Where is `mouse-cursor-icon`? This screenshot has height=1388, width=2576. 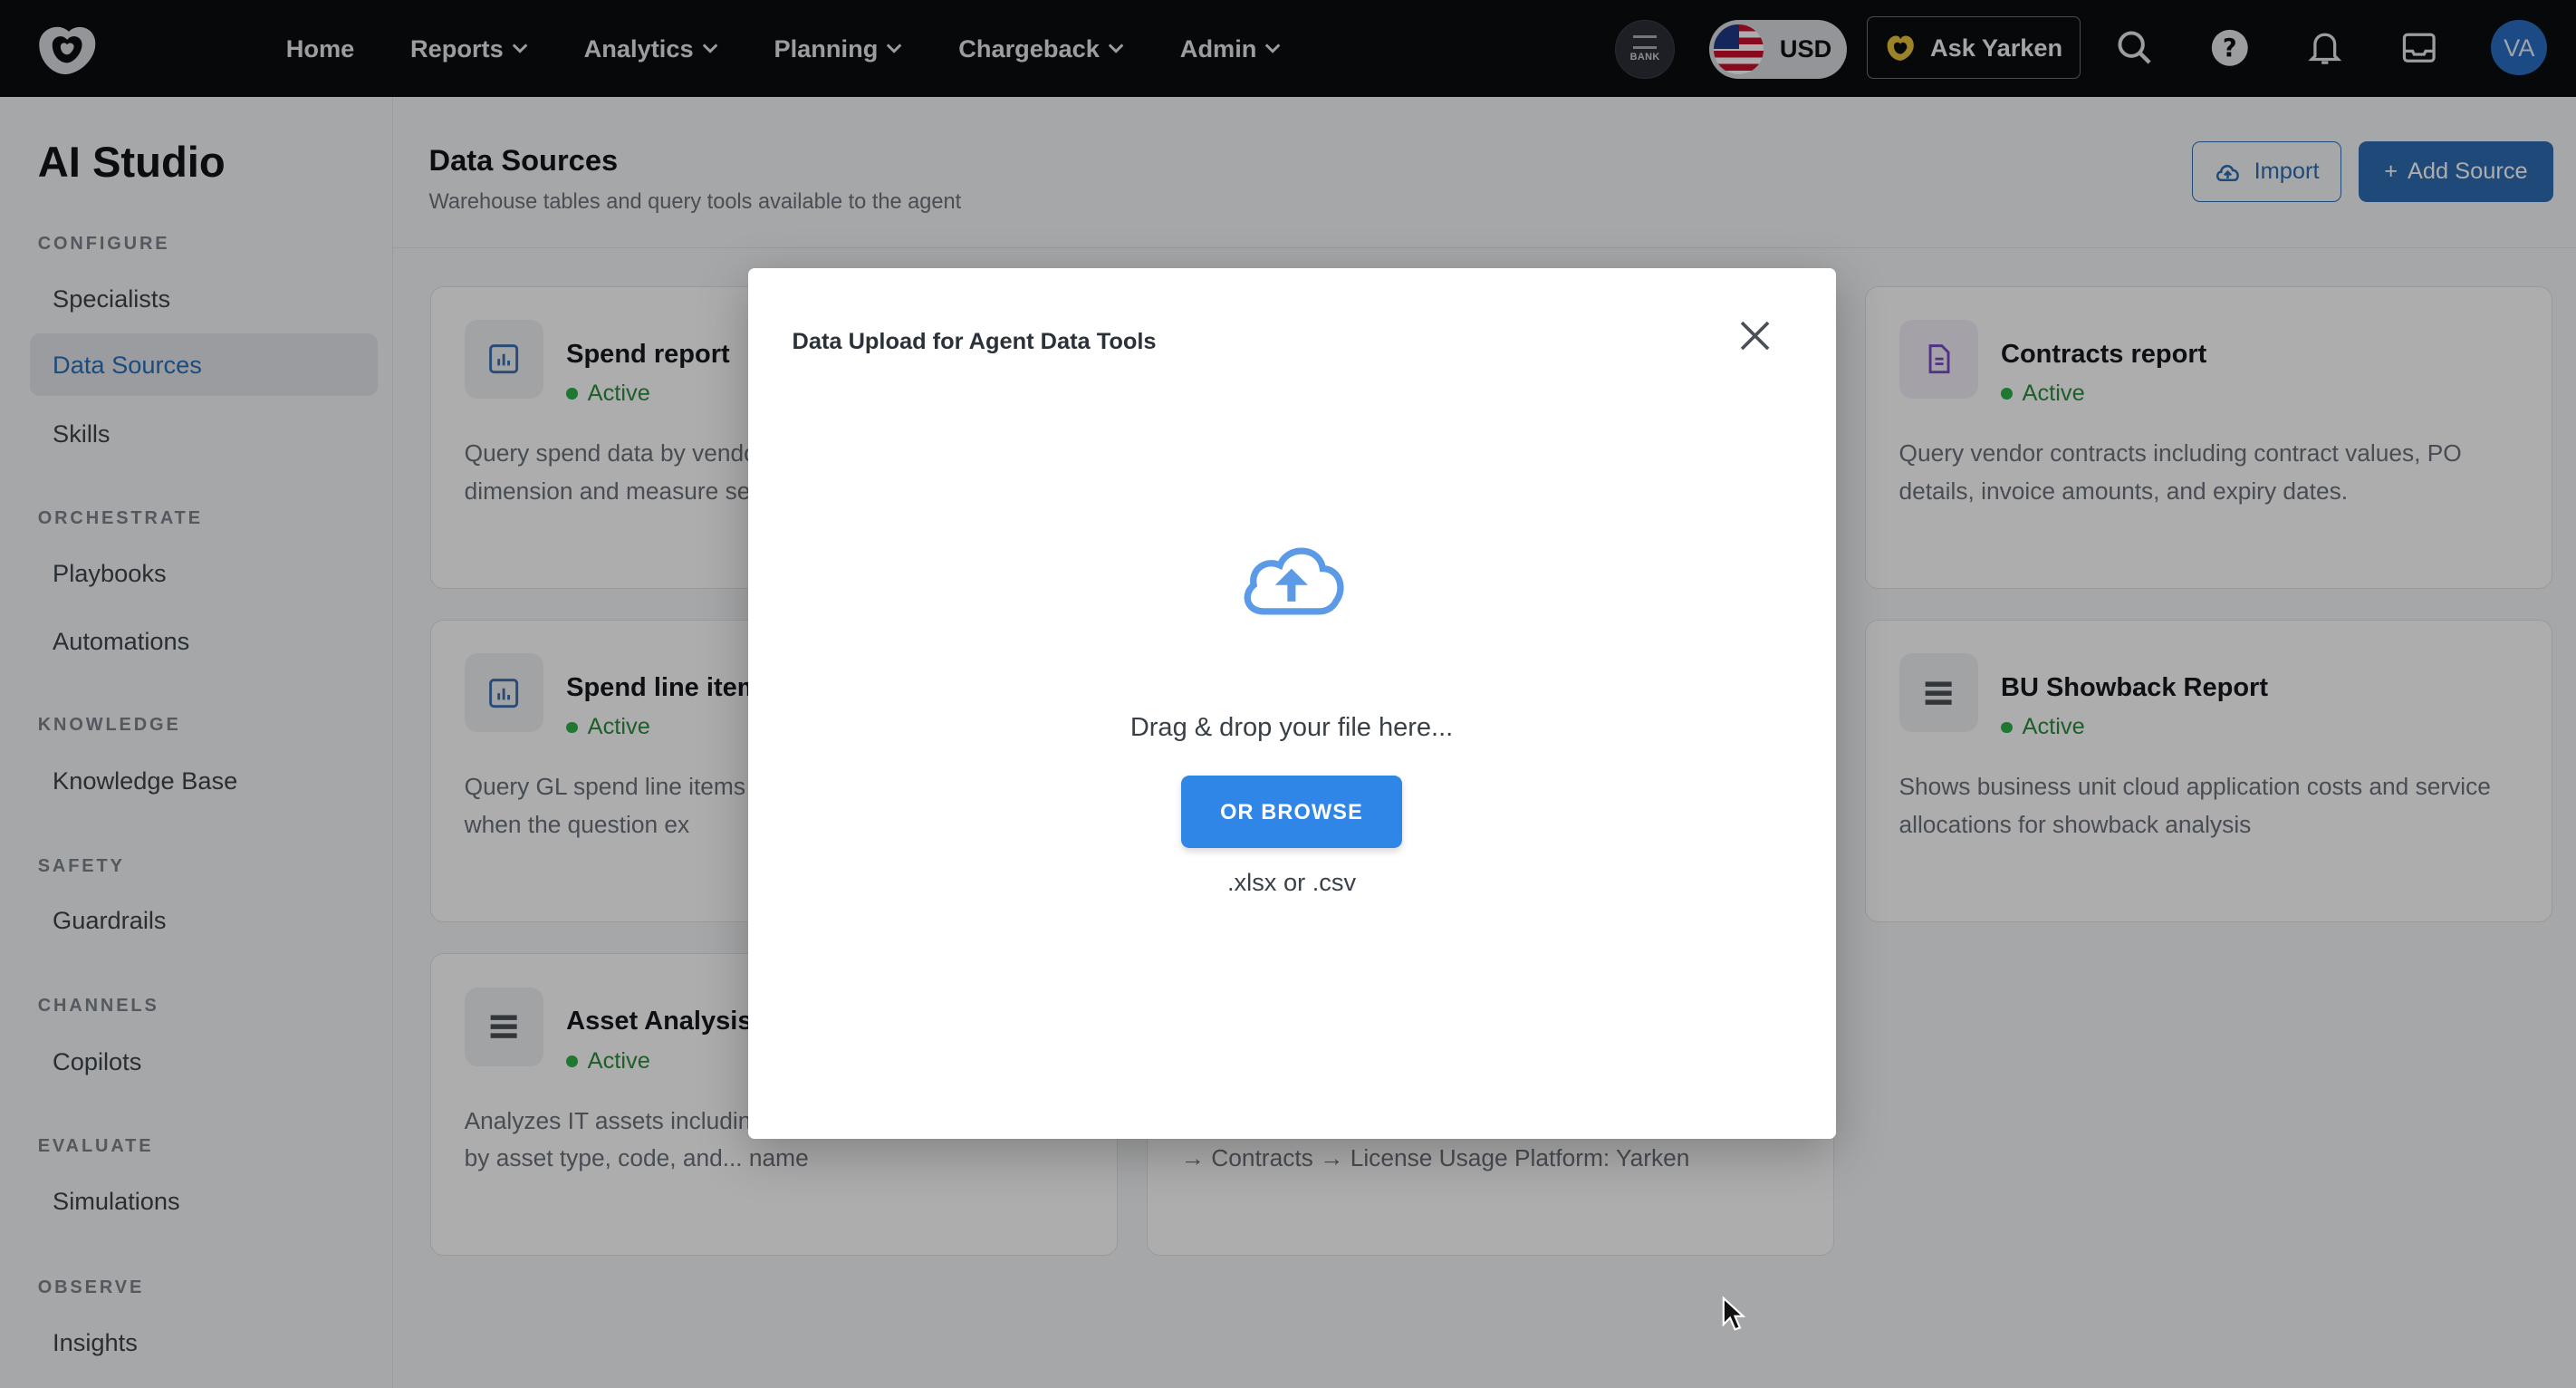 mouse-cursor-icon is located at coordinates (1734, 1314).